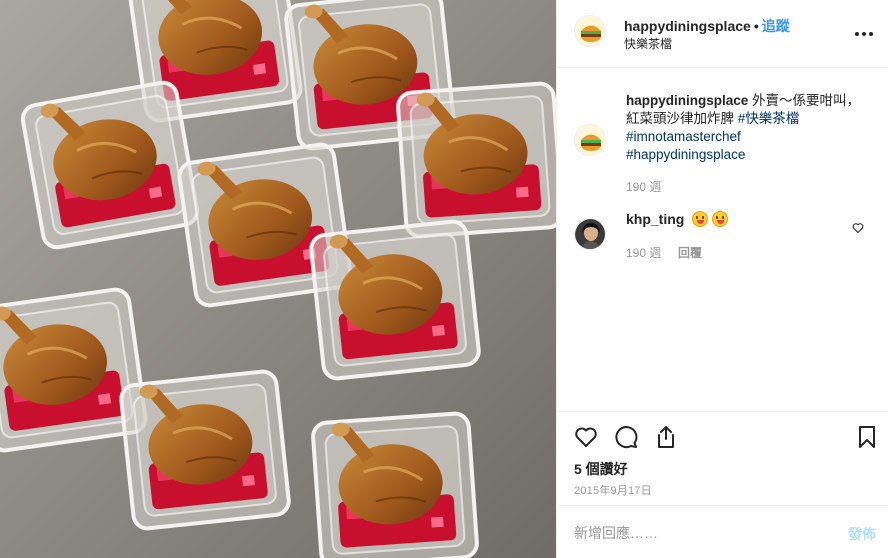 Image resolution: width=888 pixels, height=558 pixels. I want to click on comment-input, so click(694, 533).